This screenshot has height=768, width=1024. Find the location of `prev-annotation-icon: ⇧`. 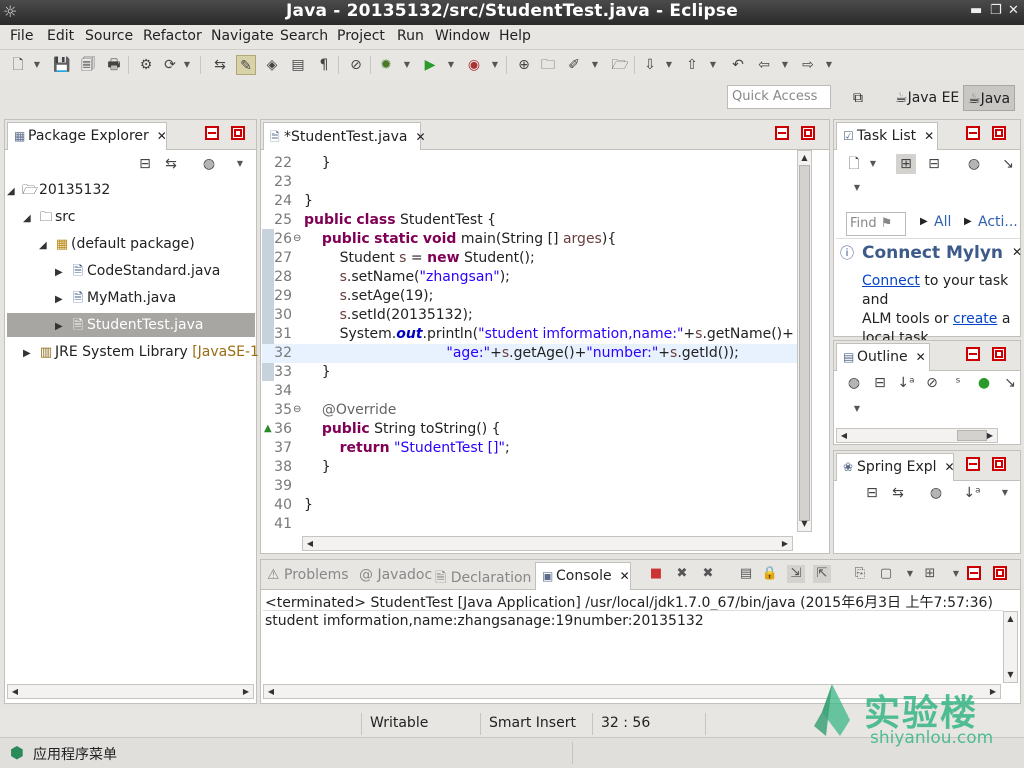

prev-annotation-icon: ⇧ is located at coordinates (692, 65).